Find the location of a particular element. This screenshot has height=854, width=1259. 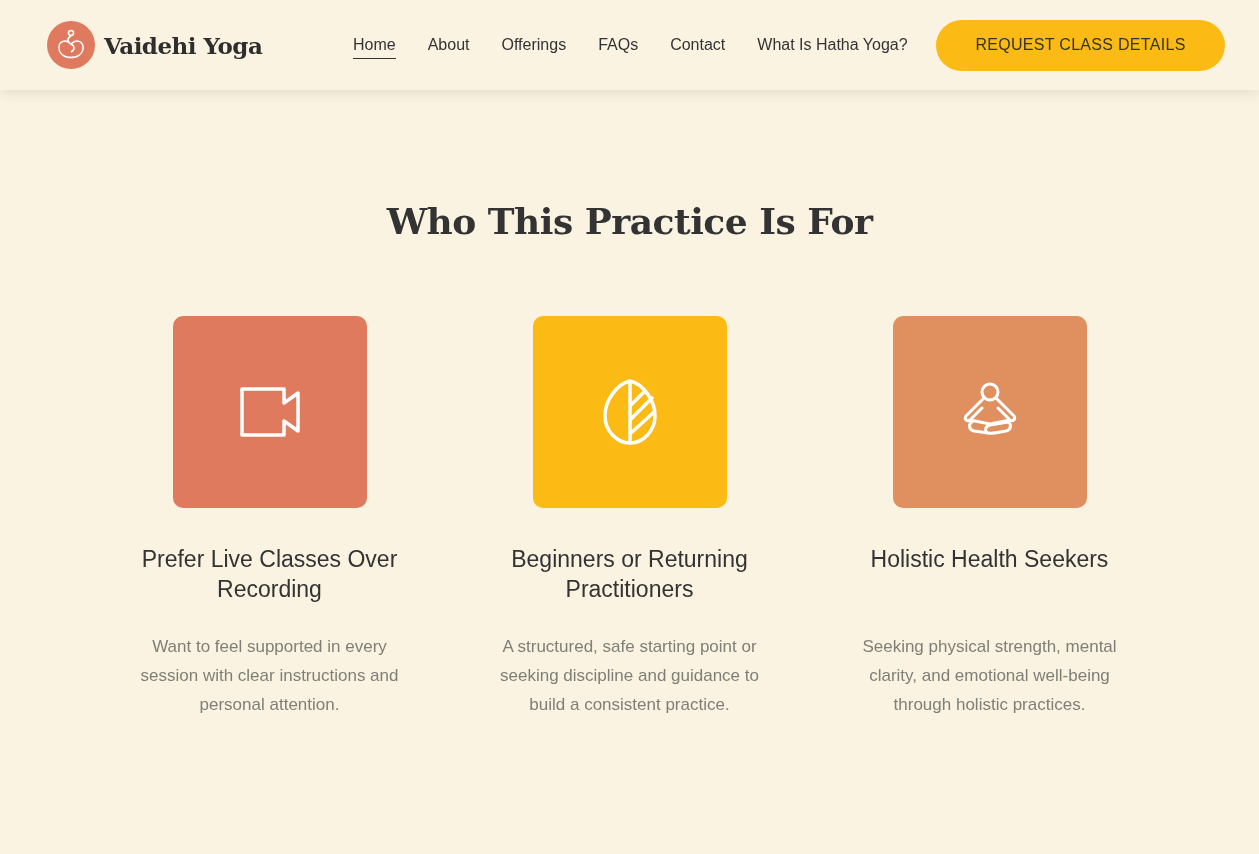

nav-link: Contact is located at coordinates (698, 45).